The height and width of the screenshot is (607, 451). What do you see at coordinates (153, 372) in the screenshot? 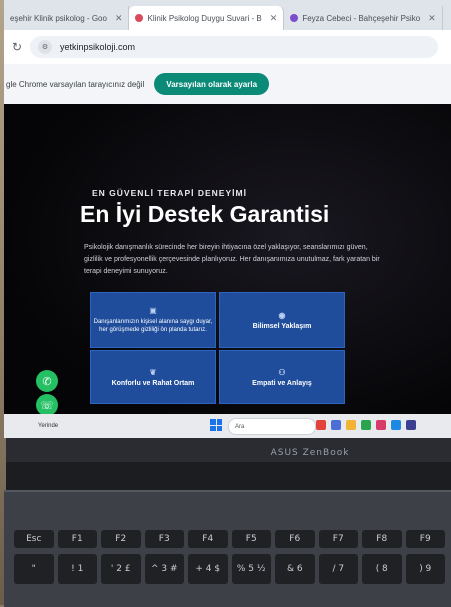
I see `leaf-icon: ❦` at bounding box center [153, 372].